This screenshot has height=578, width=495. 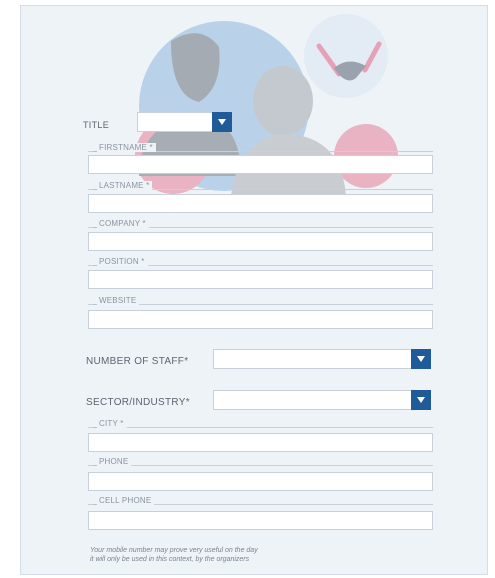 I want to click on firstname-label: FIRSTNAME *, so click(x=124, y=147).